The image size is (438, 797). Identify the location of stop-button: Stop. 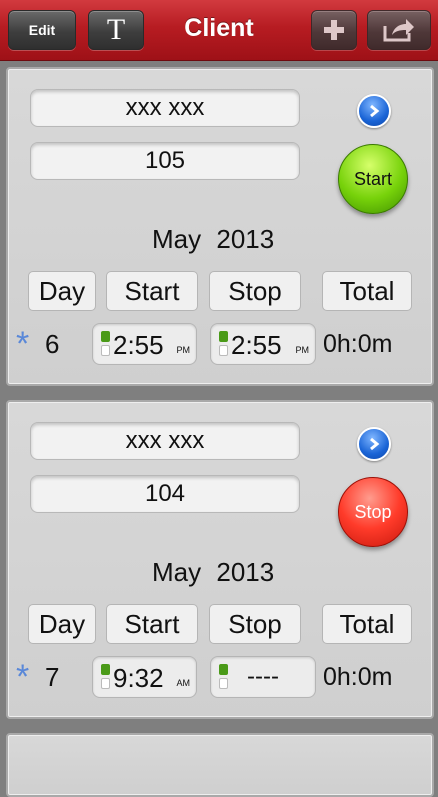
(373, 512).